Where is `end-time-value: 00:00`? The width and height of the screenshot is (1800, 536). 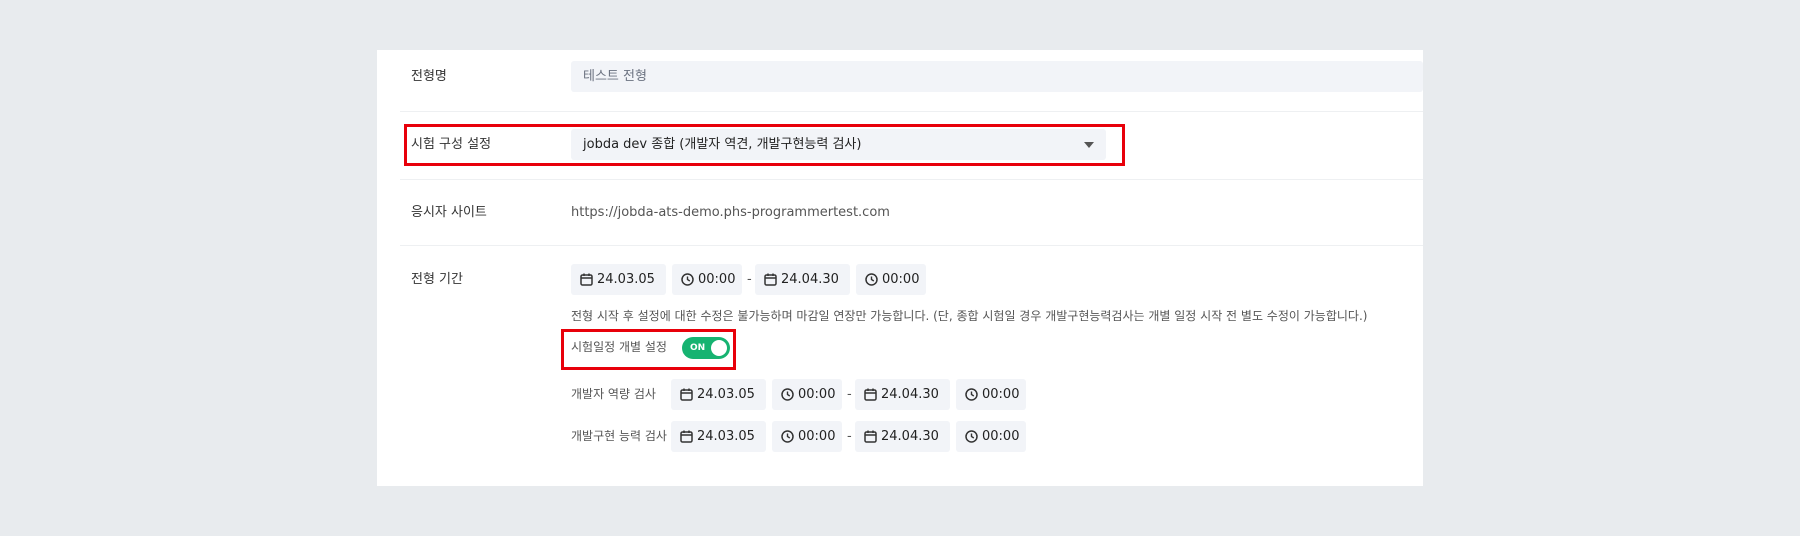
end-time-value: 00:00 is located at coordinates (901, 279).